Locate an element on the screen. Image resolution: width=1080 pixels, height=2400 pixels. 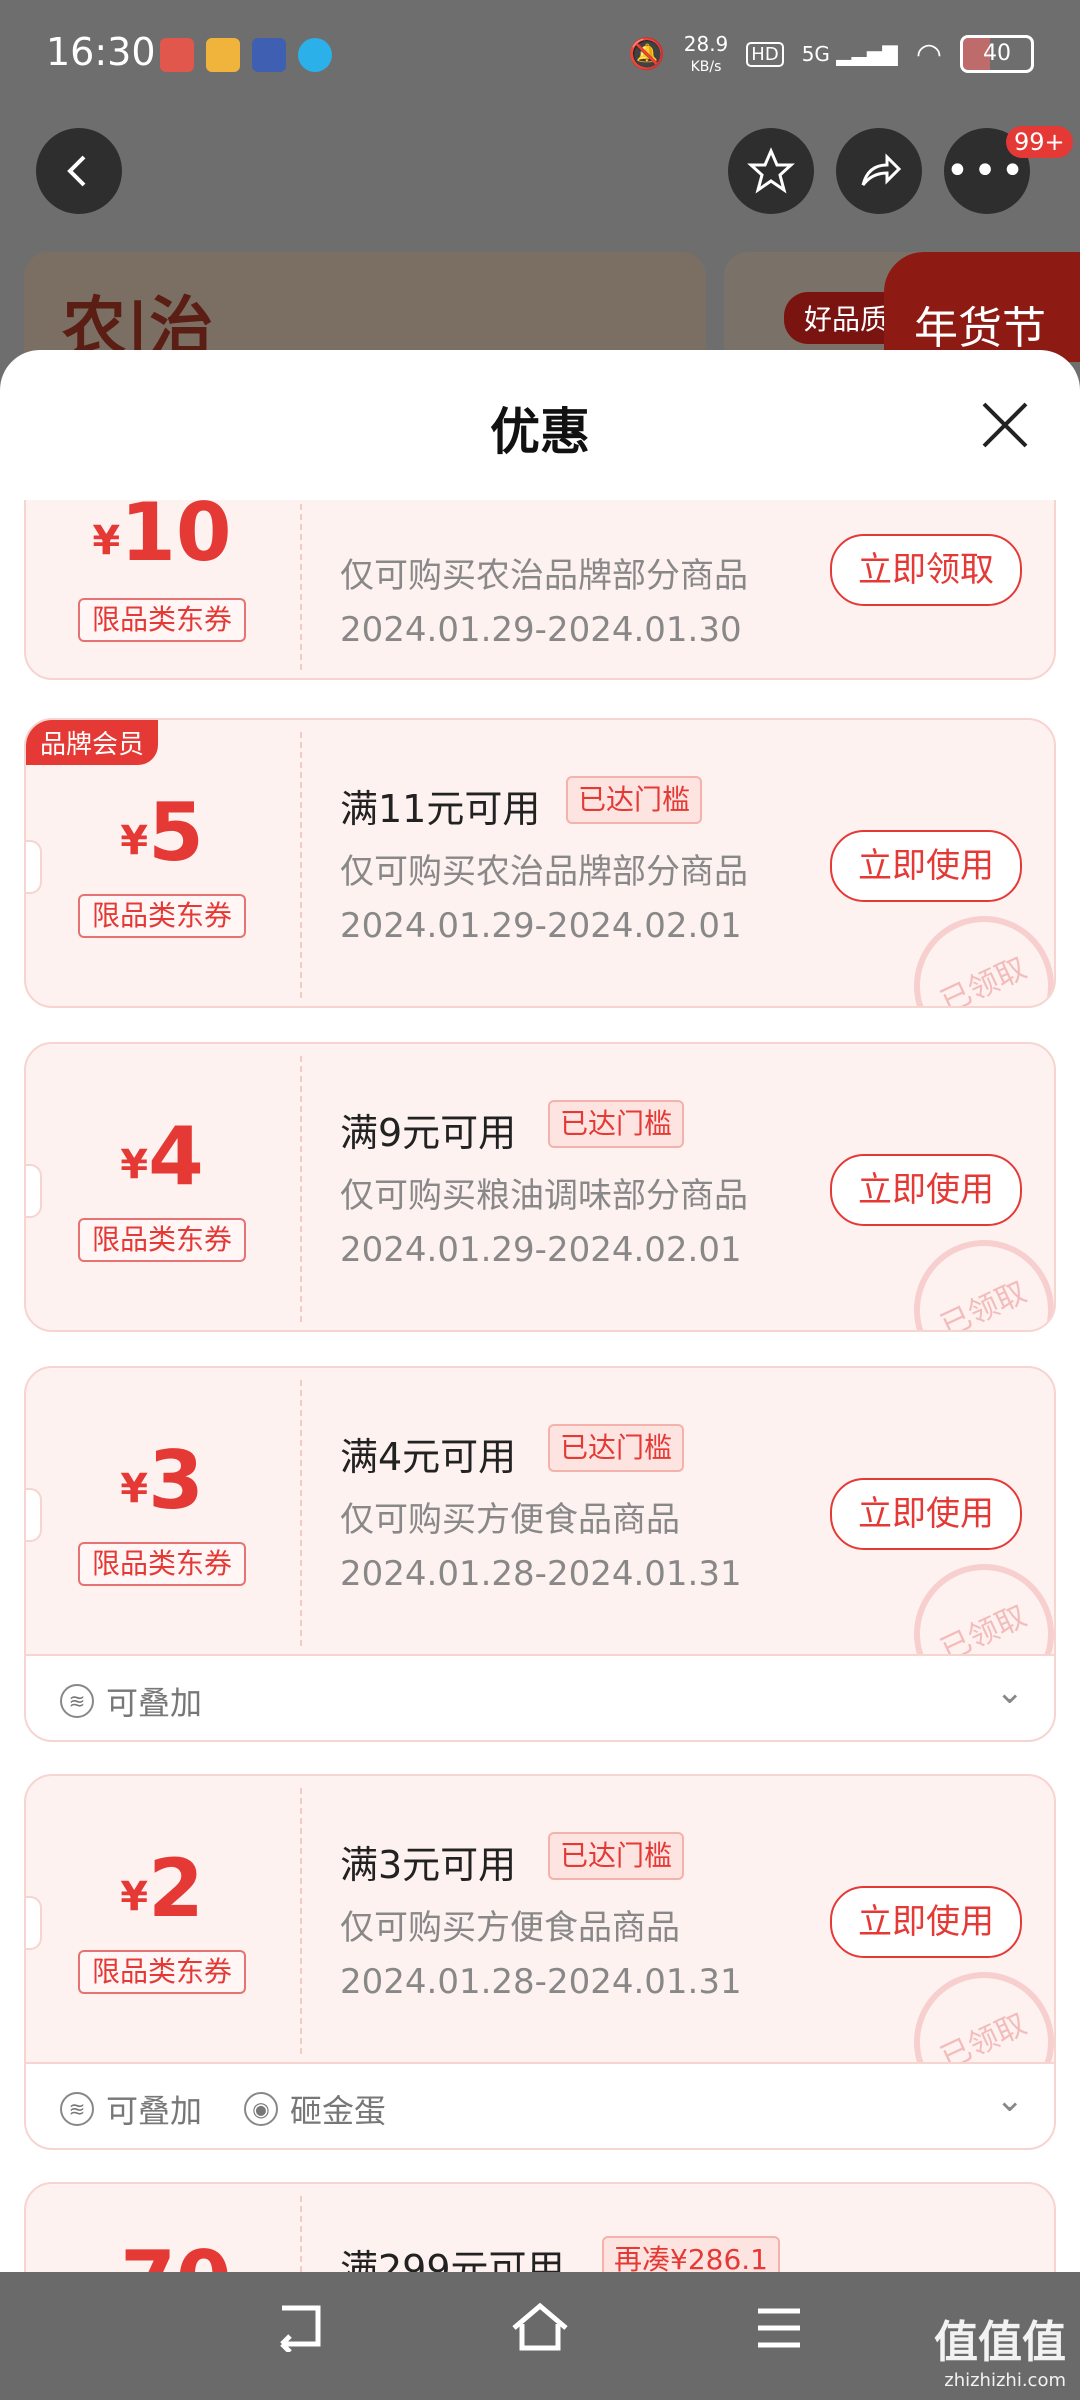
coupon-value: 3 is located at coordinates (176, 1480).